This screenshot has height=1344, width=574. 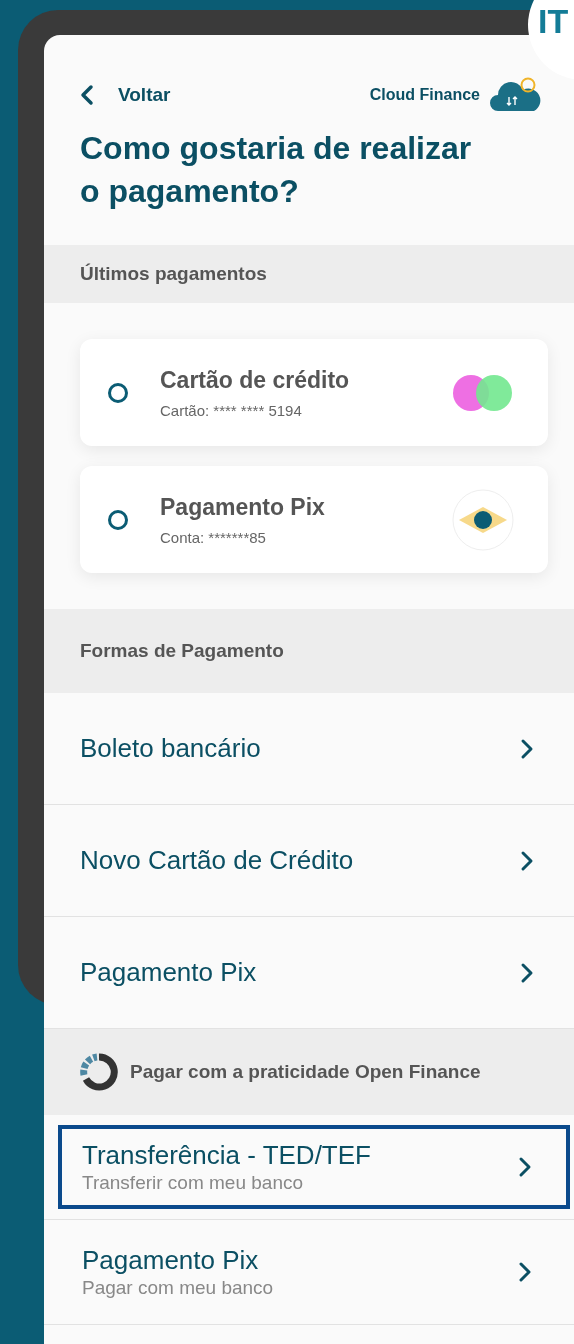 What do you see at coordinates (516, 95) in the screenshot?
I see `cloud-coin-icon` at bounding box center [516, 95].